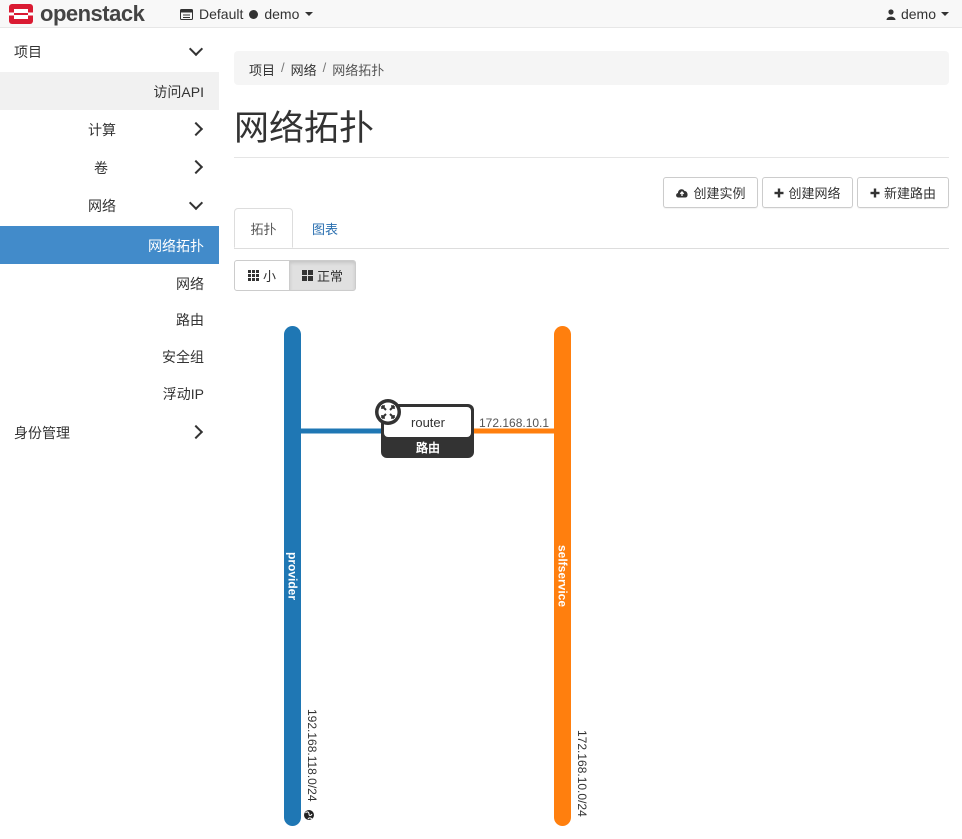  I want to click on router-node: router 路由 172.168.10.1, so click(462, 428).